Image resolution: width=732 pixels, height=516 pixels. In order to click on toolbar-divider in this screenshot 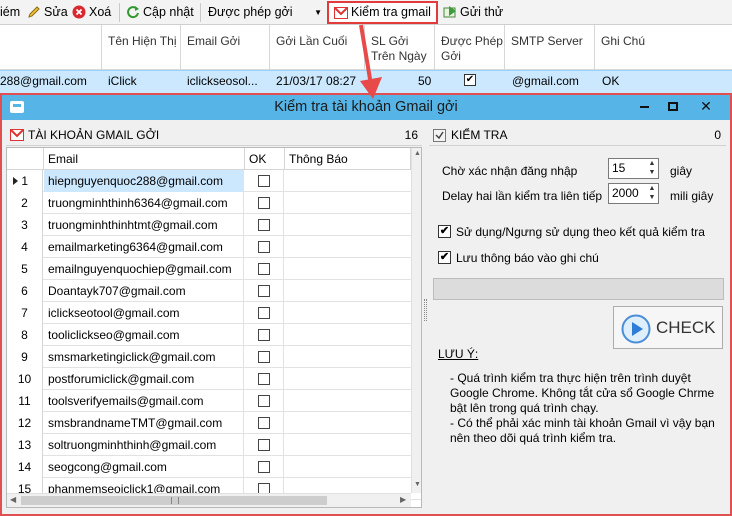, I will do `click(119, 12)`.